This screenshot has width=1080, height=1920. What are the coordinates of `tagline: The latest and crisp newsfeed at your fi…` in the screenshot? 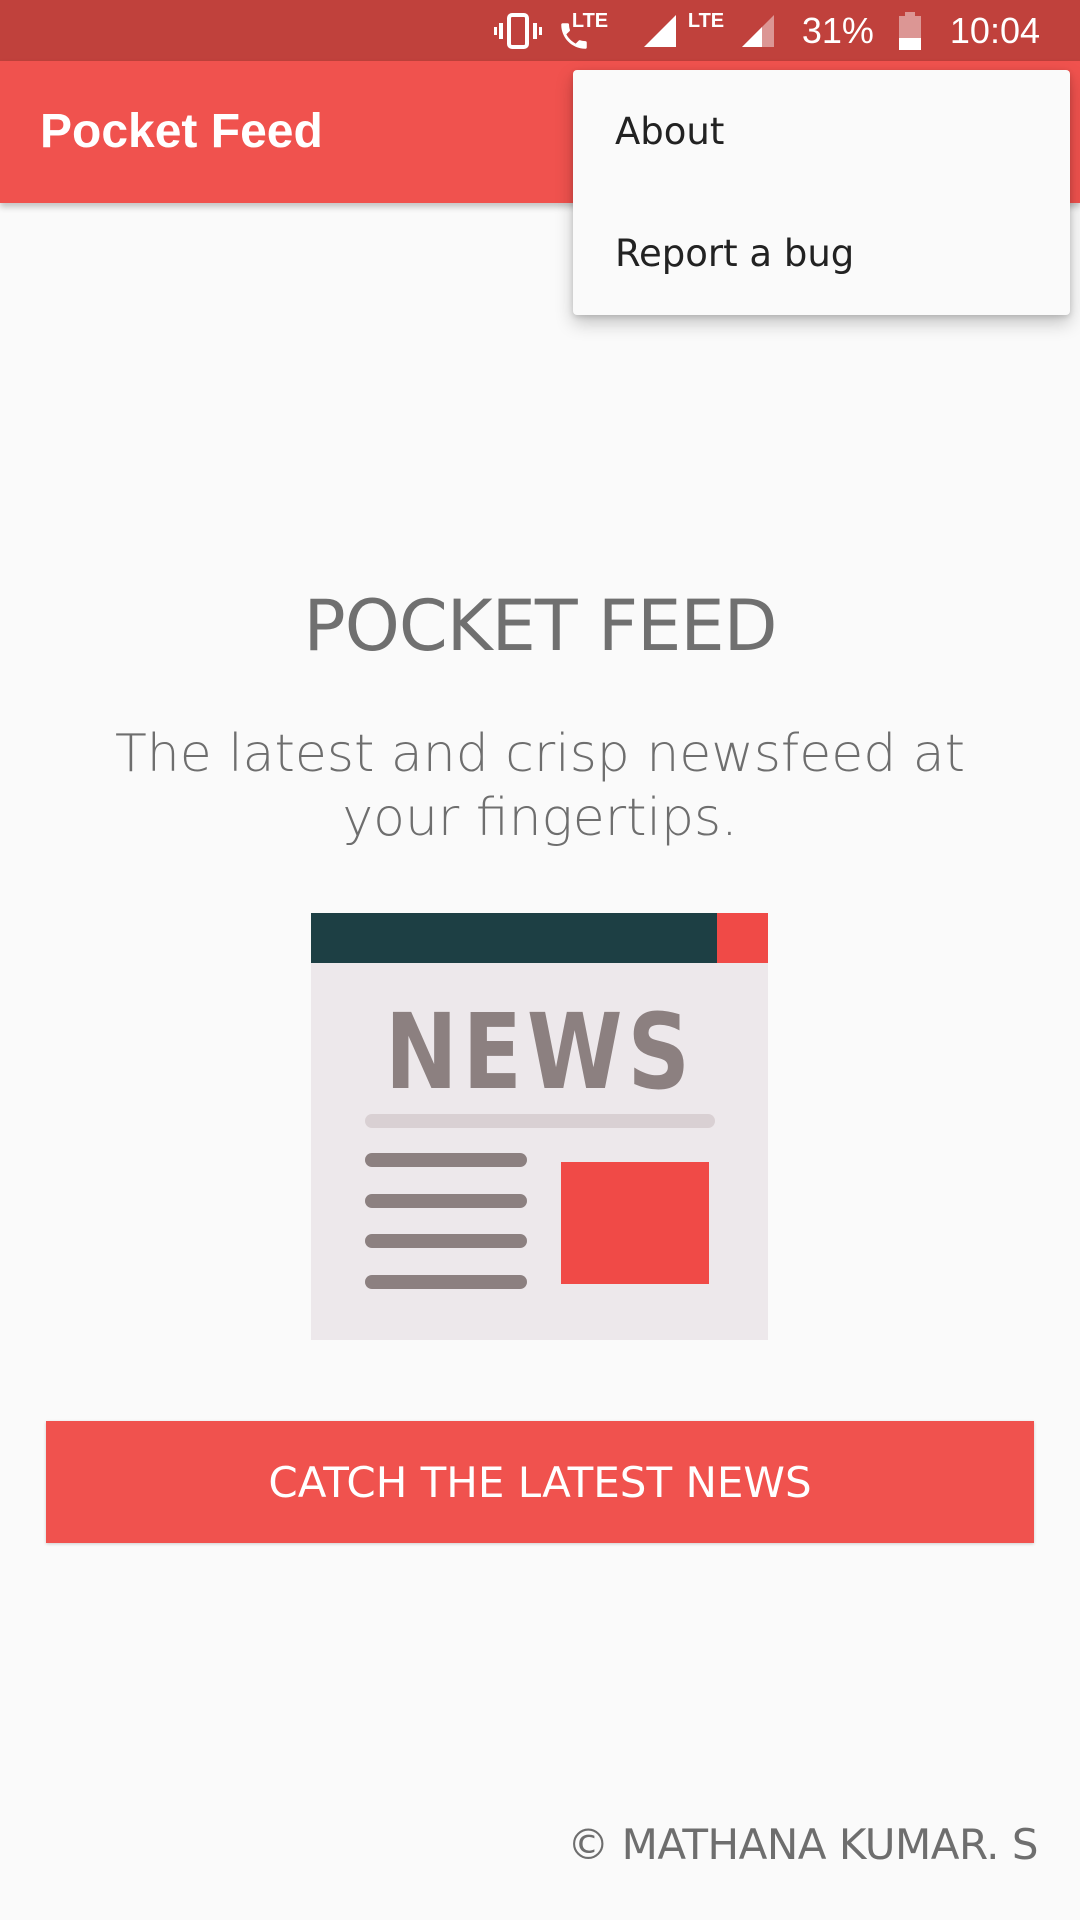 It's located at (539, 786).